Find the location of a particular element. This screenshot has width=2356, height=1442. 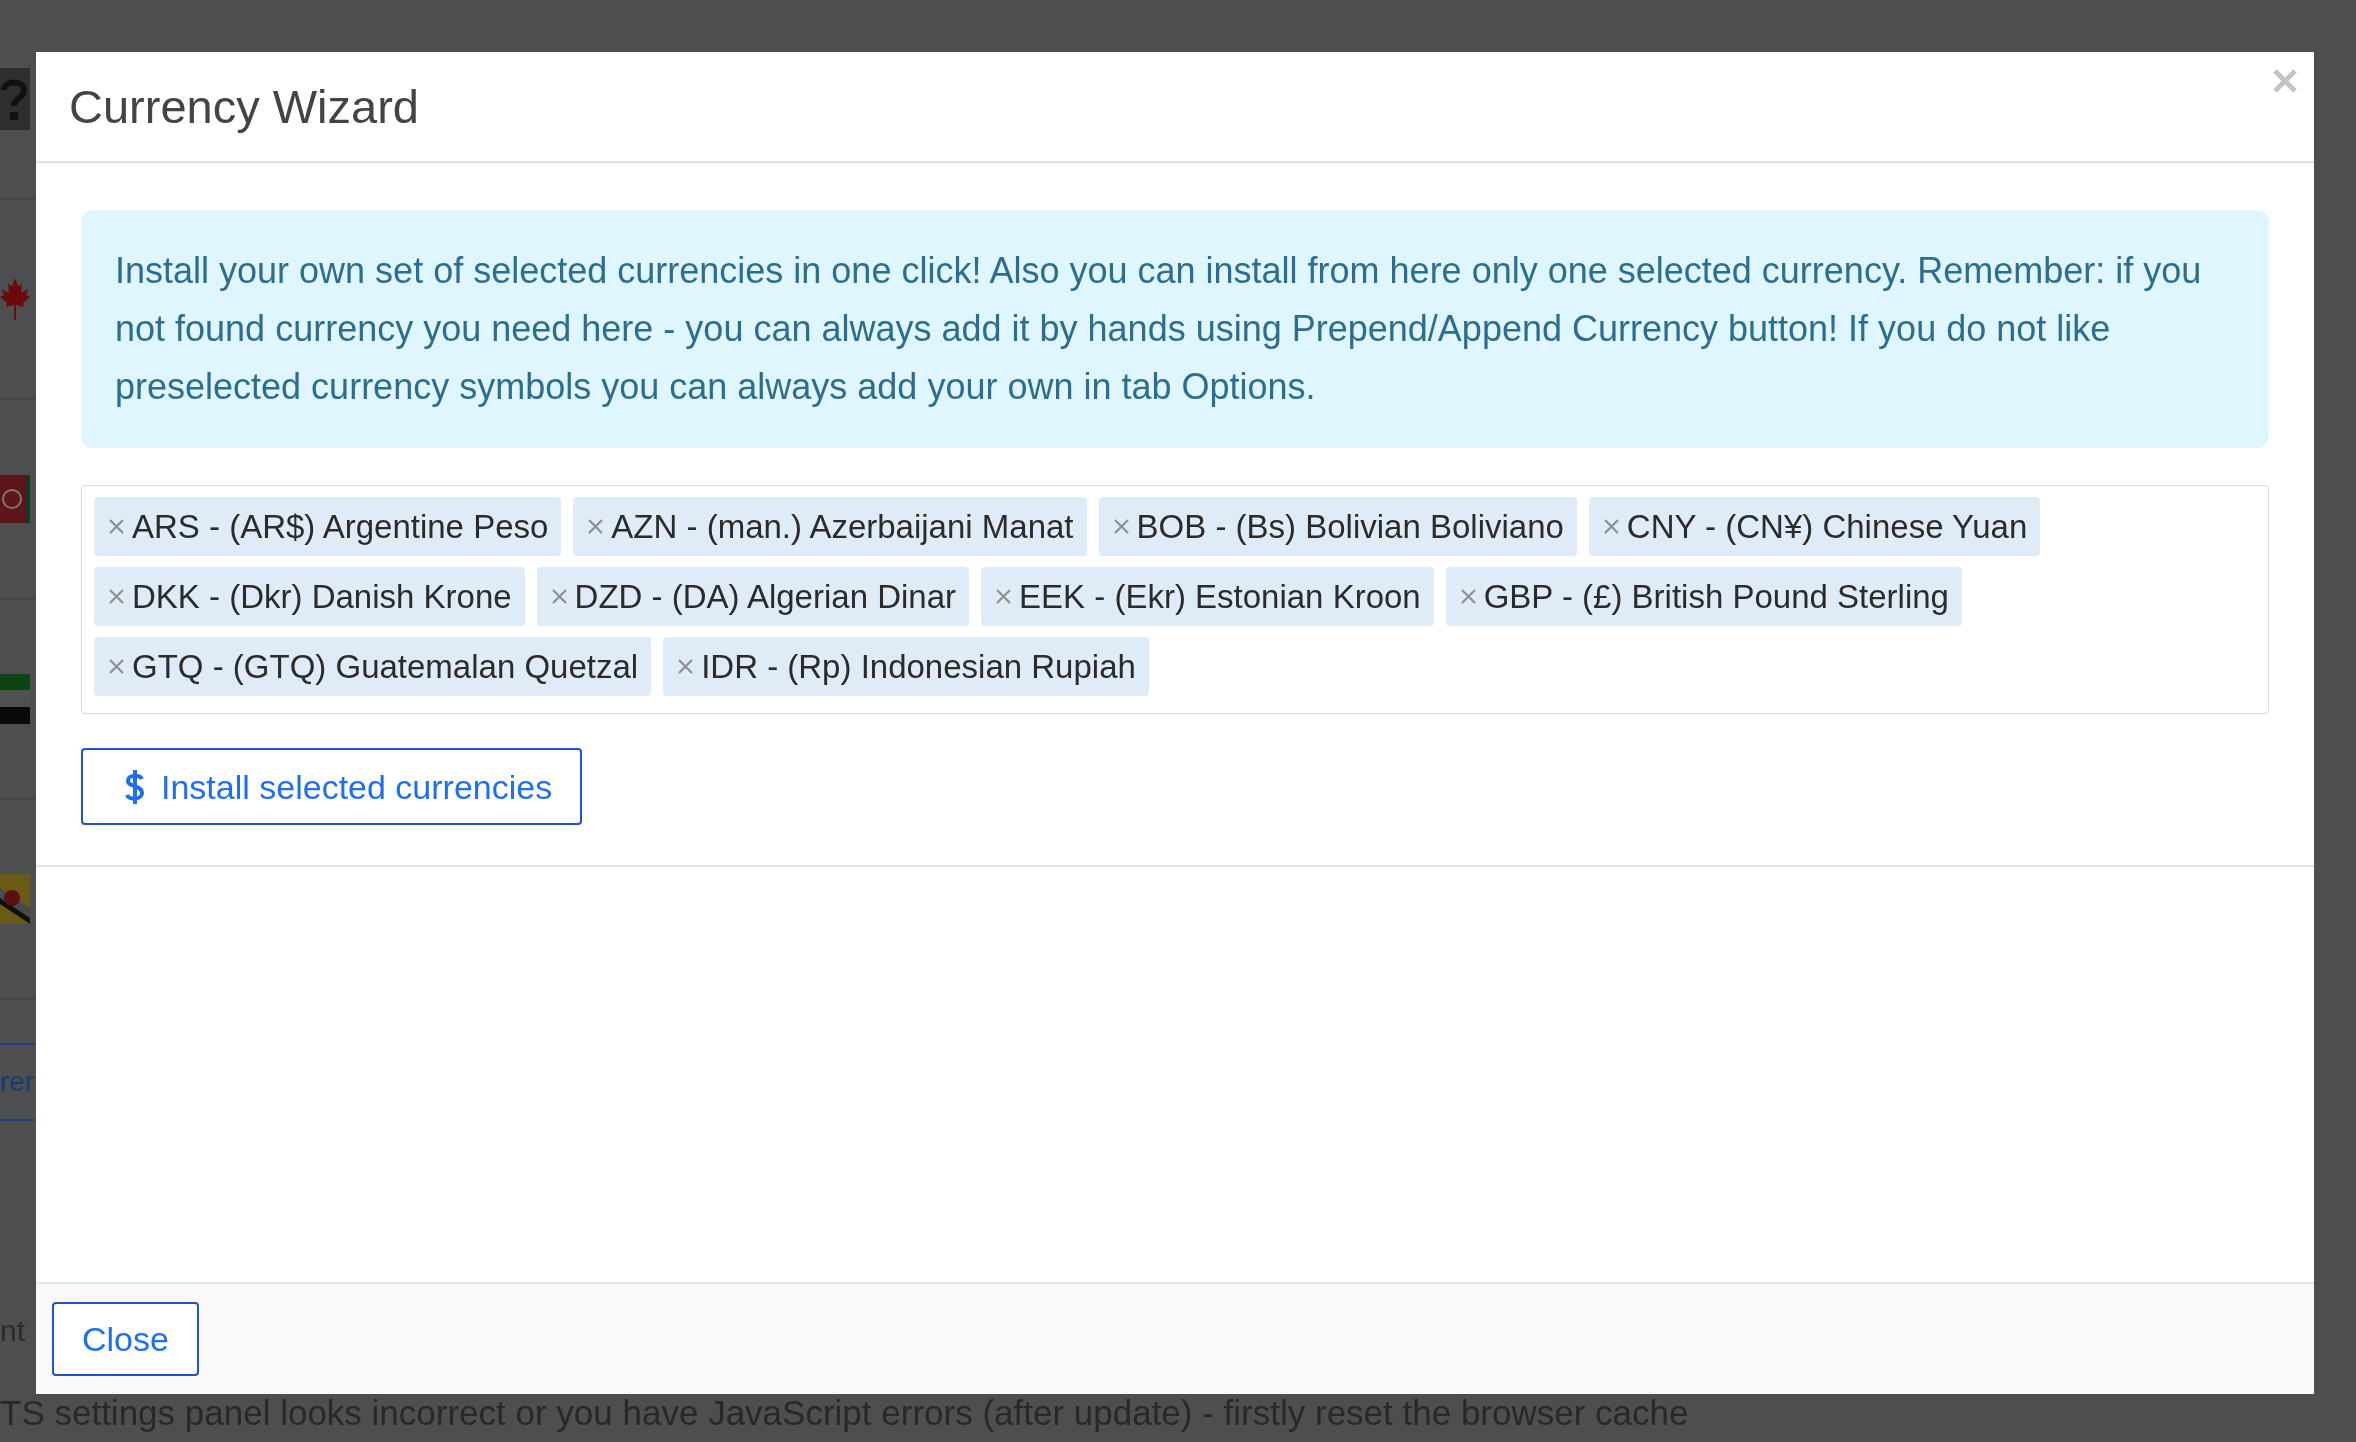

currency-label: EEK - (Ekr) Estonian Kroon is located at coordinates (1220, 596).